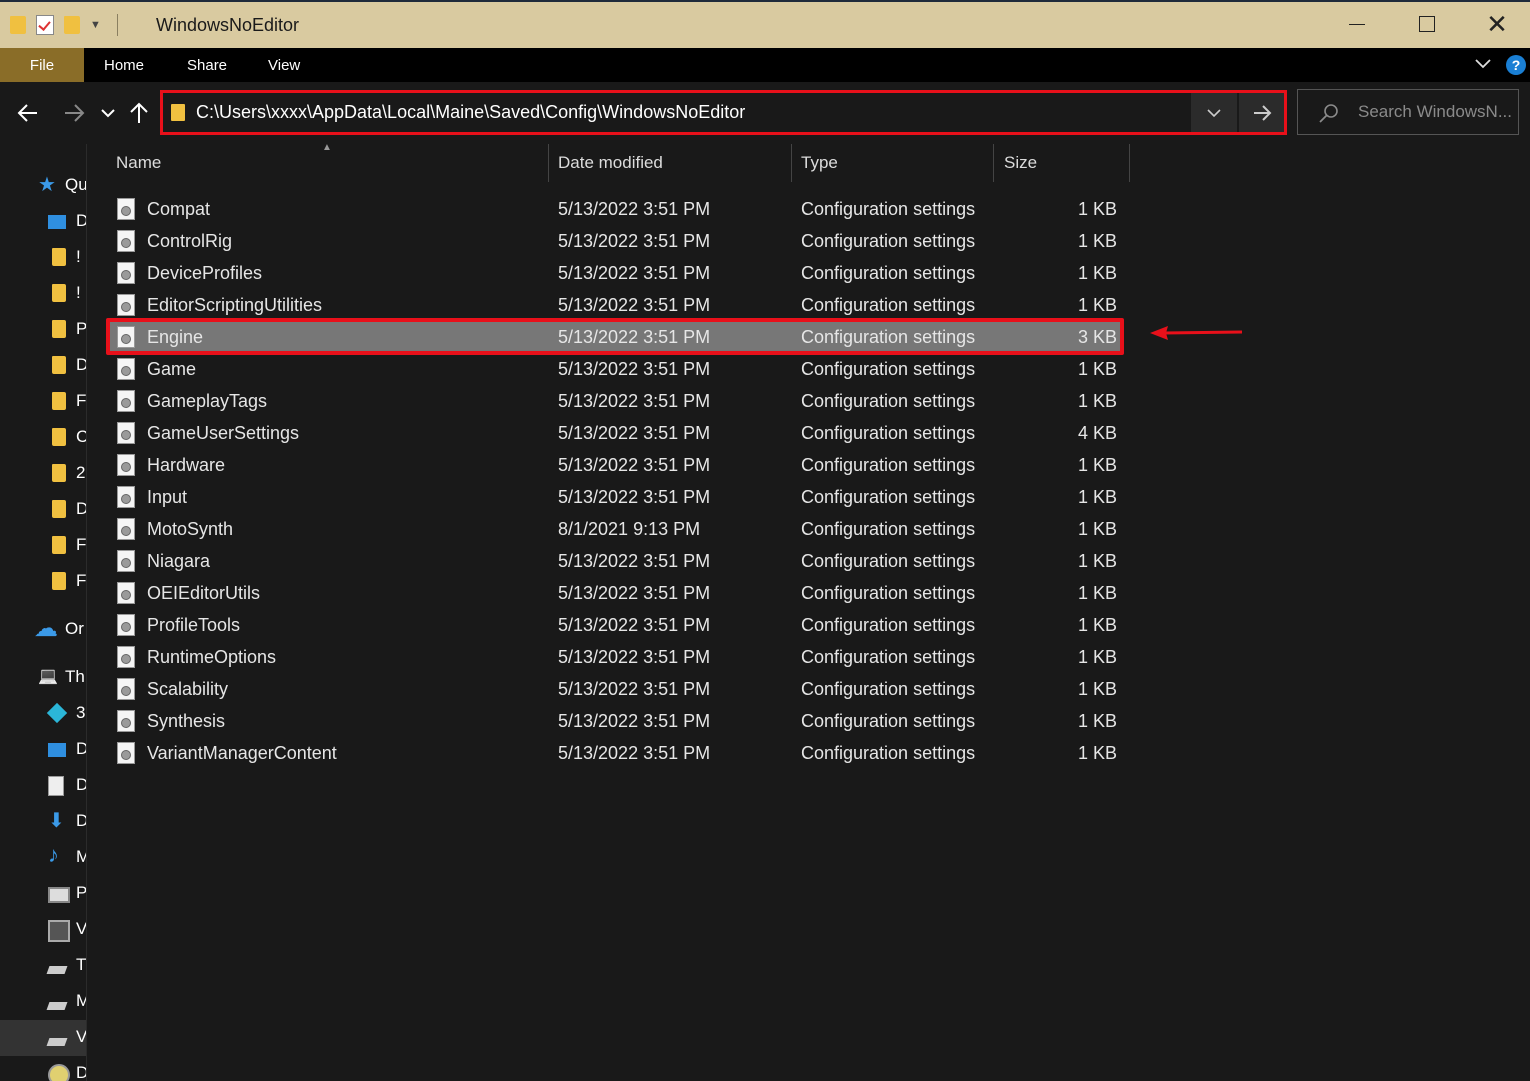 This screenshot has width=1530, height=1081. What do you see at coordinates (207, 401) in the screenshot?
I see `file-name: GameplayTags` at bounding box center [207, 401].